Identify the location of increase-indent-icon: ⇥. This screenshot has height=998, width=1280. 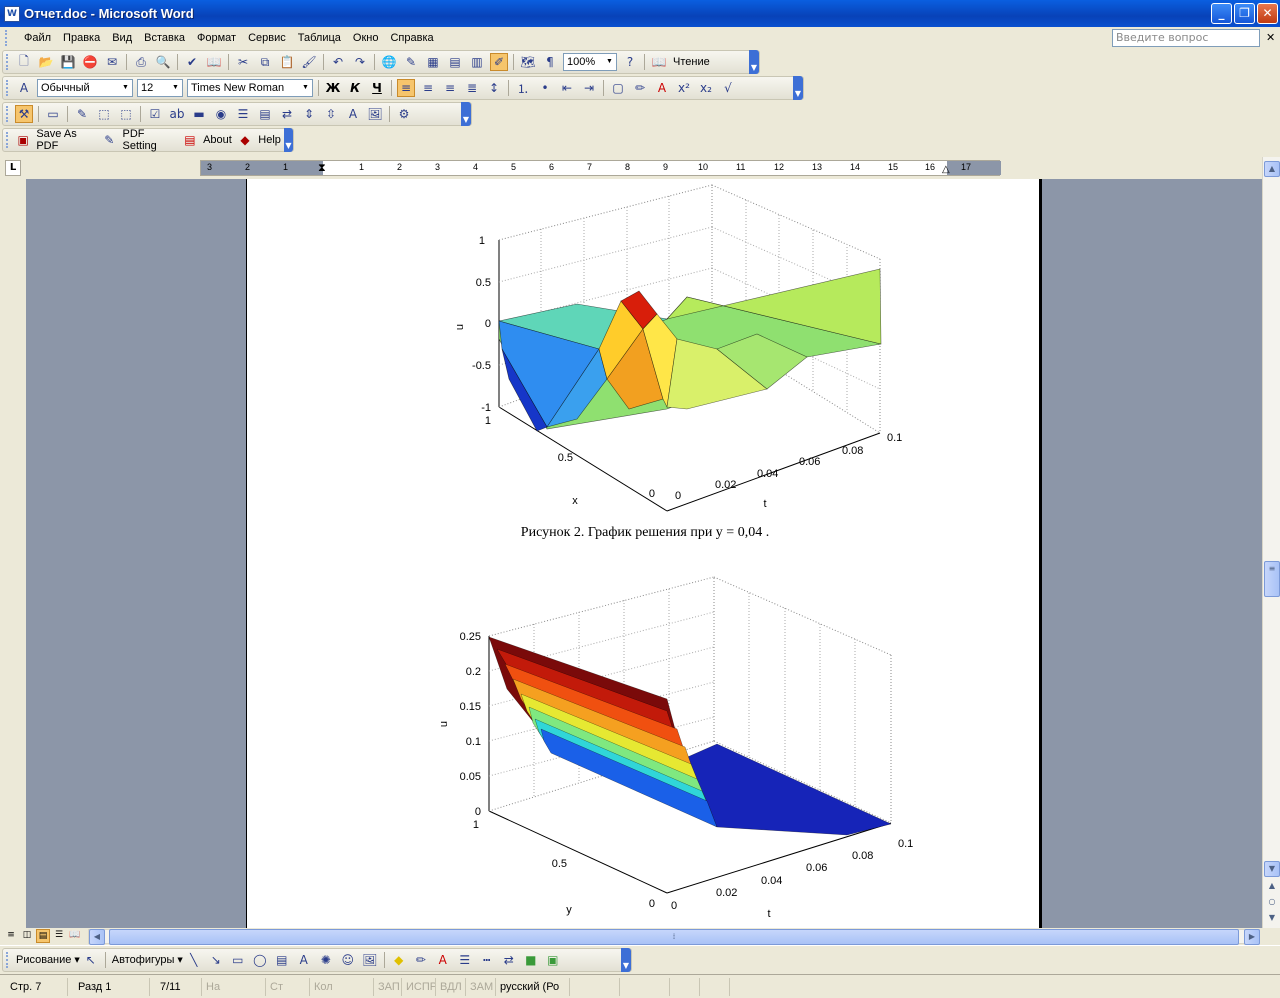
(589, 88).